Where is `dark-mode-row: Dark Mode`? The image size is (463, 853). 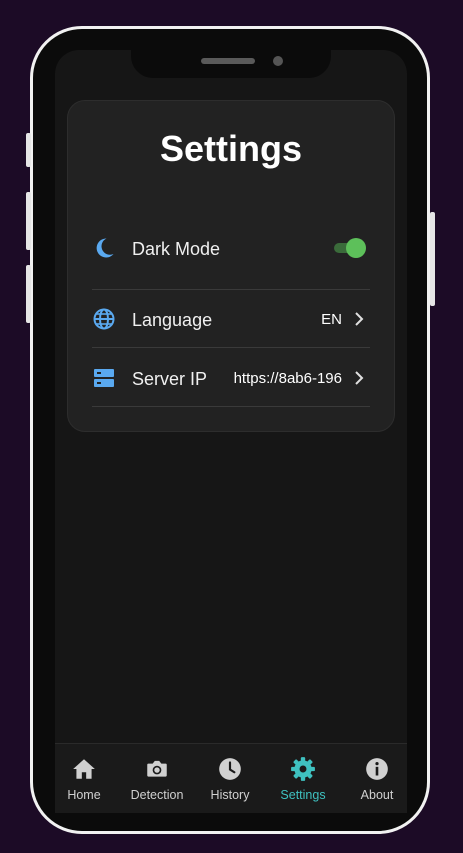
dark-mode-row: Dark Mode is located at coordinates (231, 255).